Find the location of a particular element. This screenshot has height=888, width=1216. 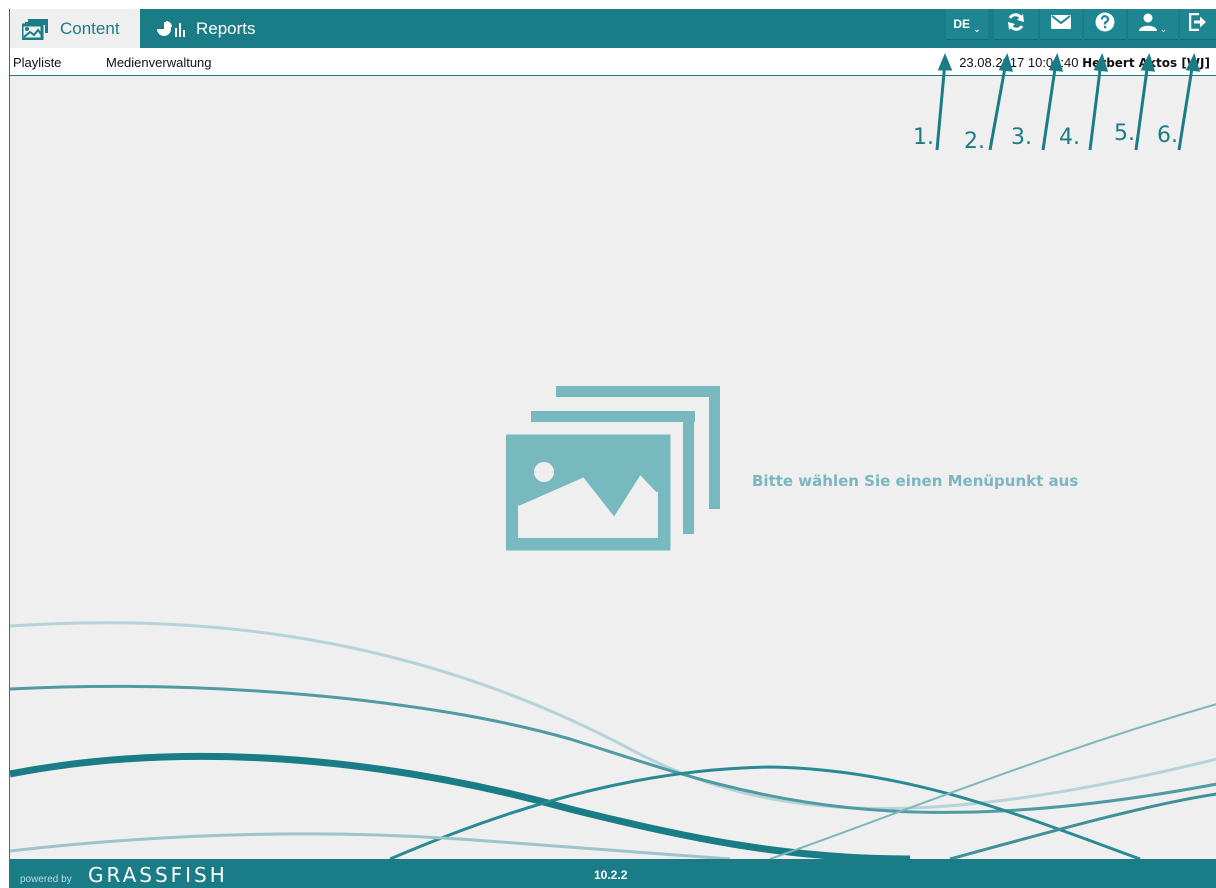

subnav-item-playliste: Playliste is located at coordinates (37, 62).